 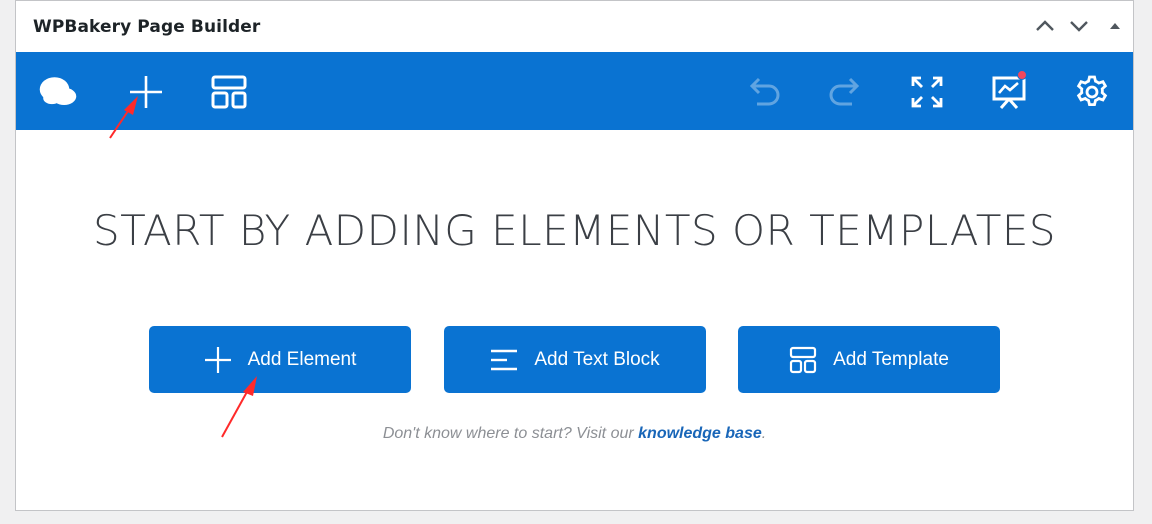 What do you see at coordinates (764, 433) in the screenshot?
I see `help-suffix: .` at bounding box center [764, 433].